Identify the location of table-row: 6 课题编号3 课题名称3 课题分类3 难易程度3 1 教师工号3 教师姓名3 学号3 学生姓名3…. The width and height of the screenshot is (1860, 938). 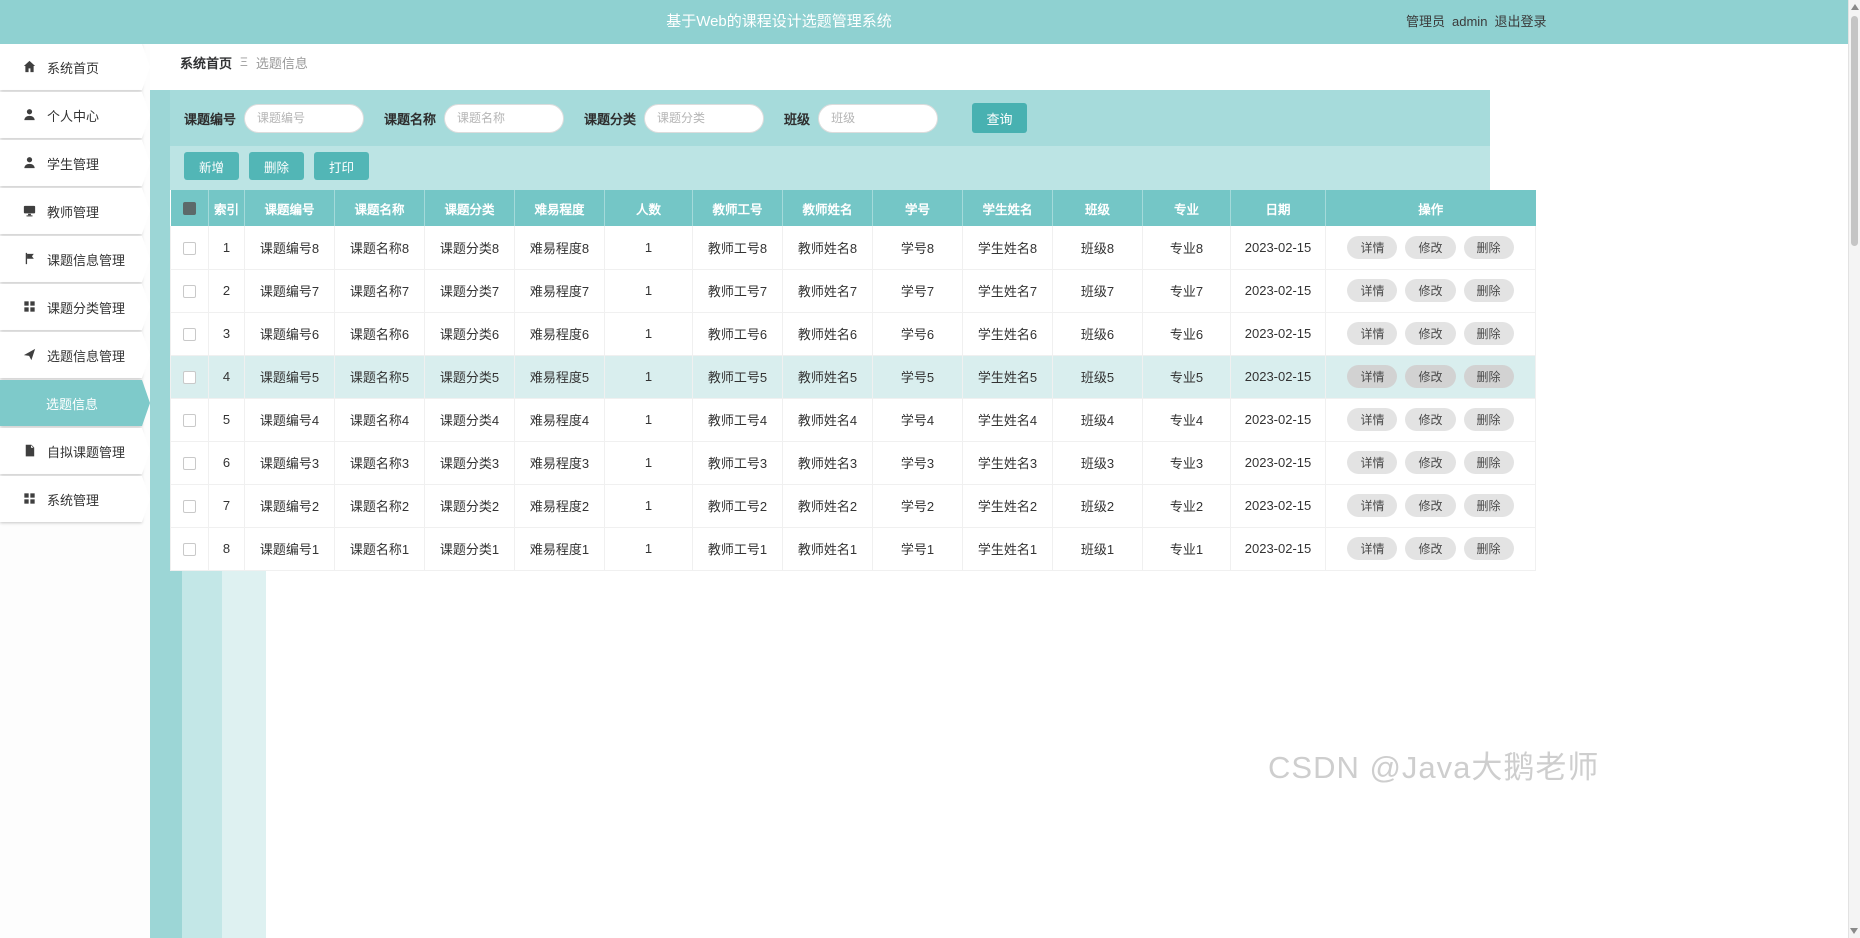
(853, 463).